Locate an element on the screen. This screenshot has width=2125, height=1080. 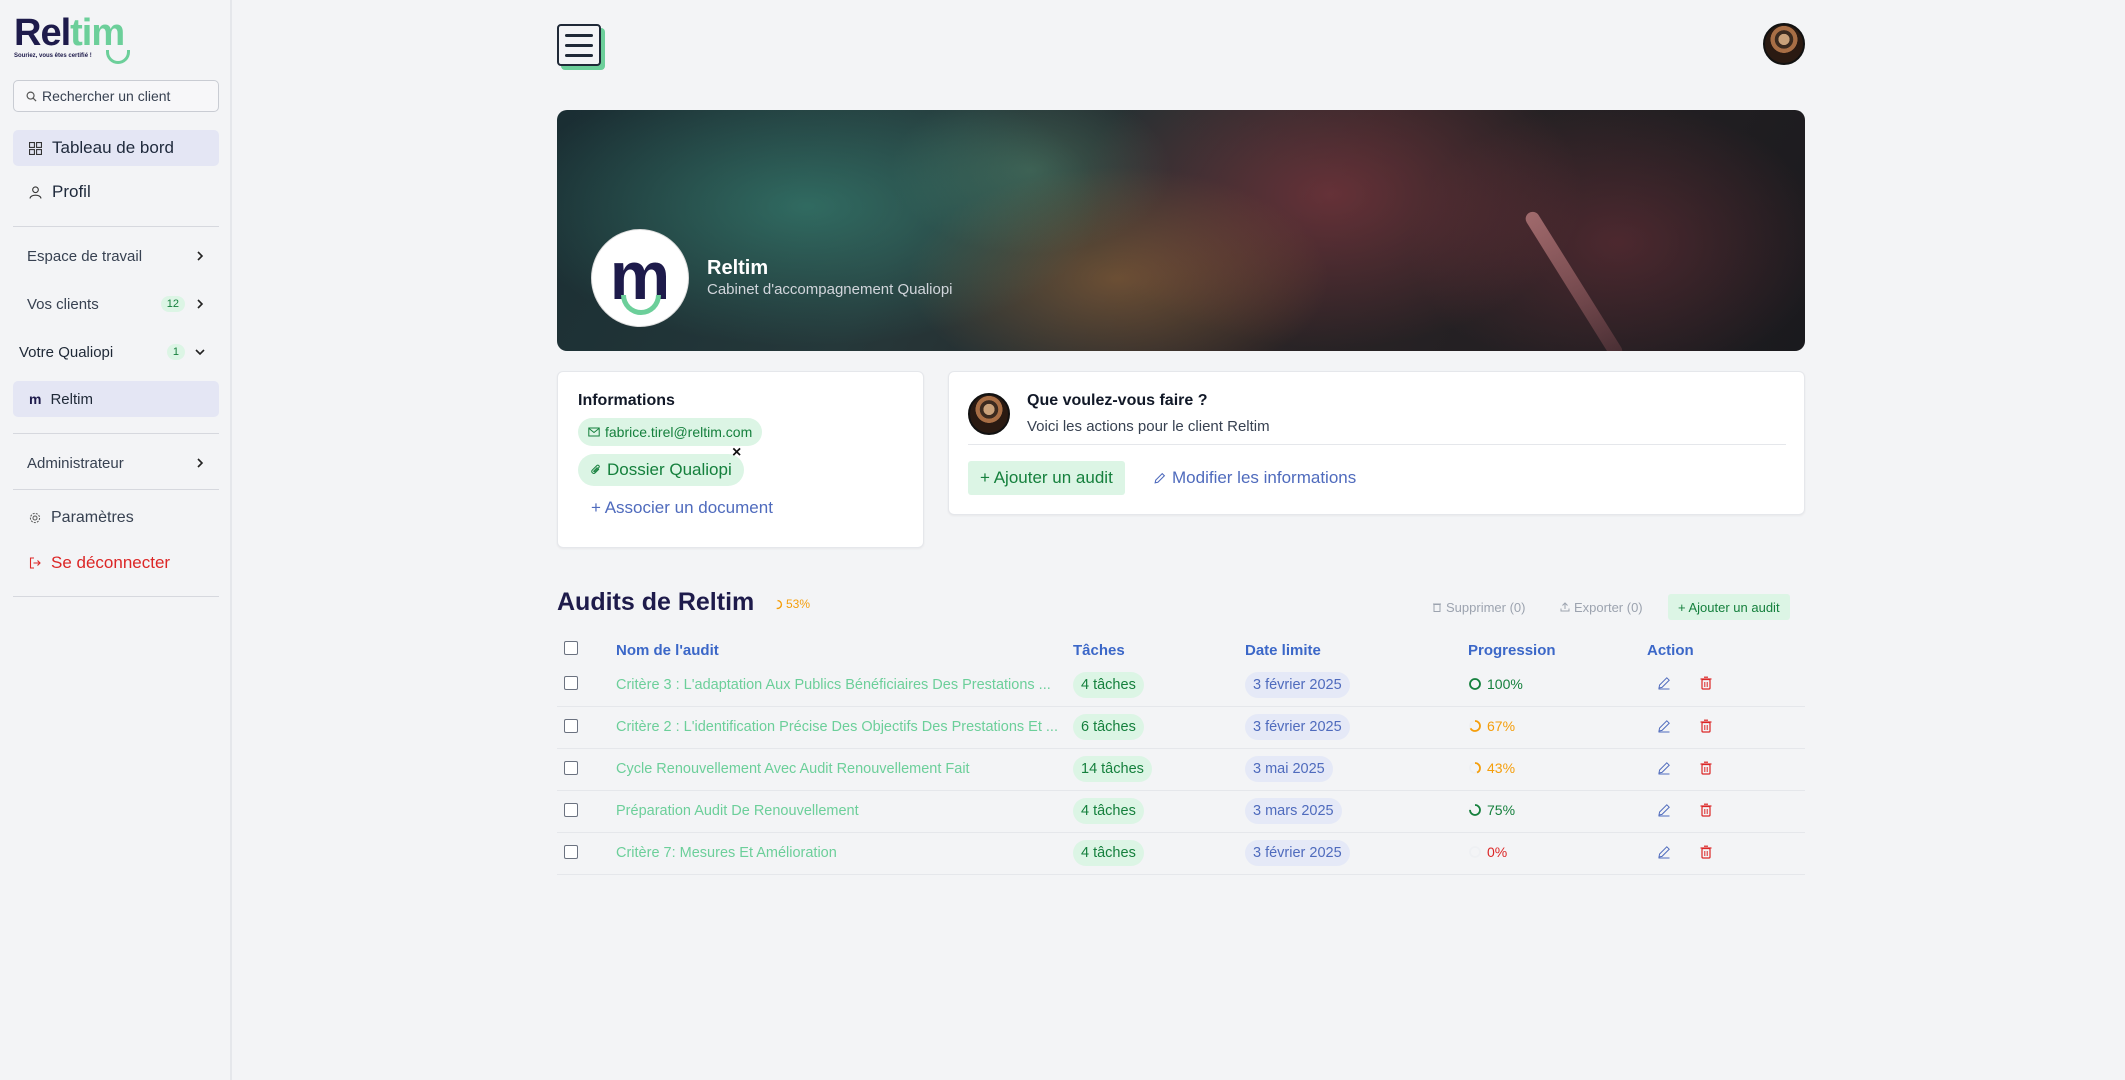
nav-qualiopi-right: 1 is located at coordinates (185, 352).